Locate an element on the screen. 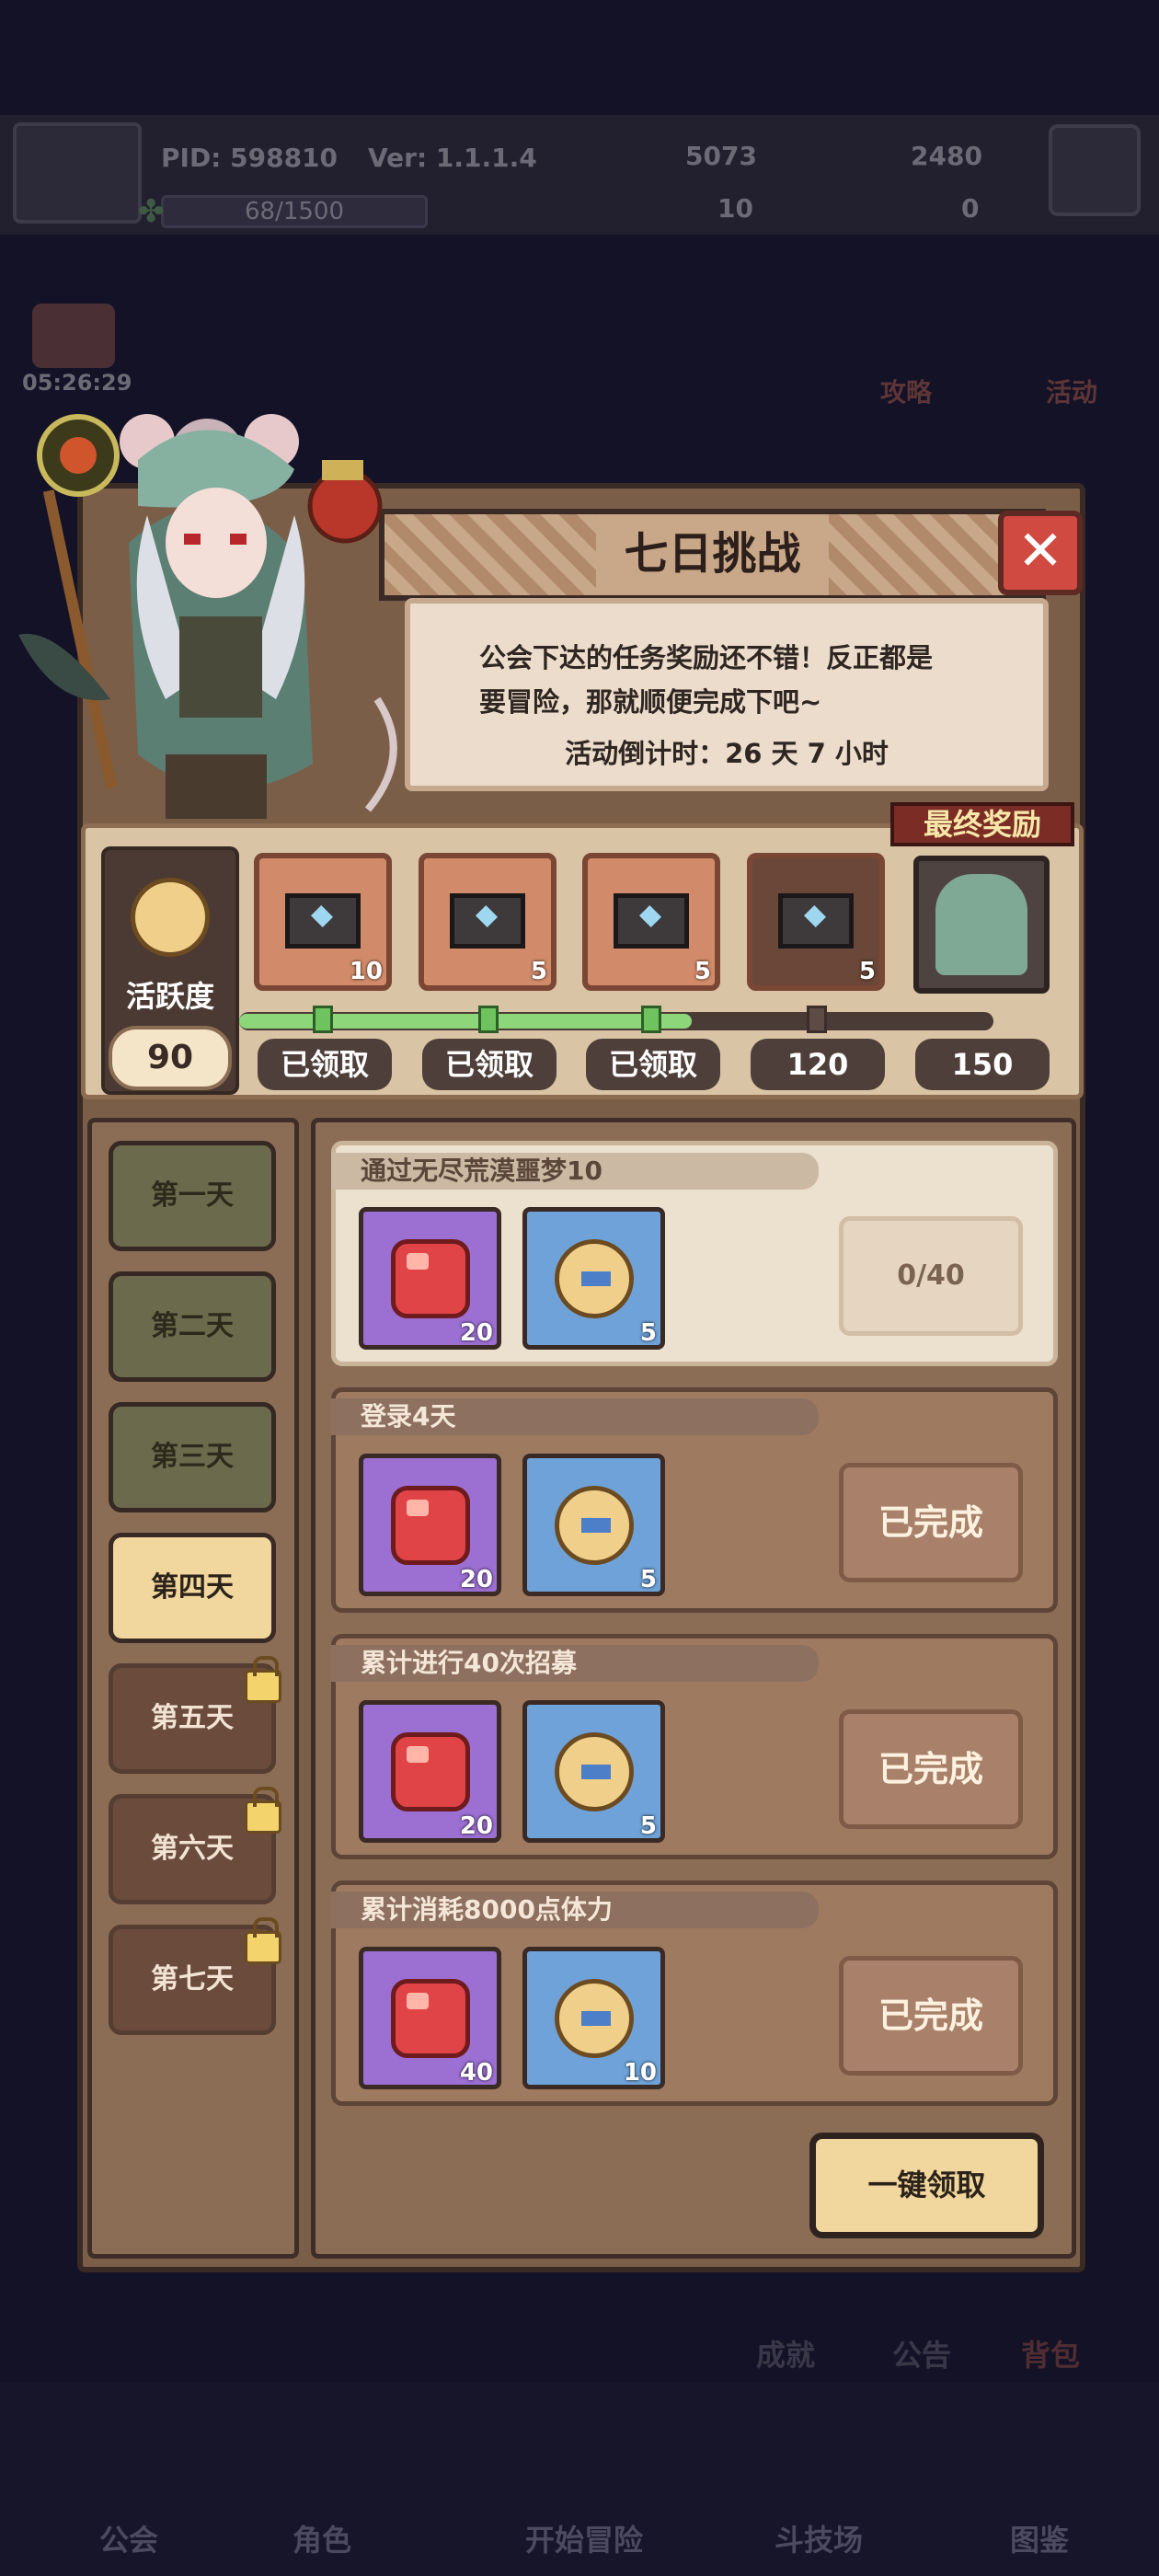  activity-label: 活跃度 is located at coordinates (169, 997).